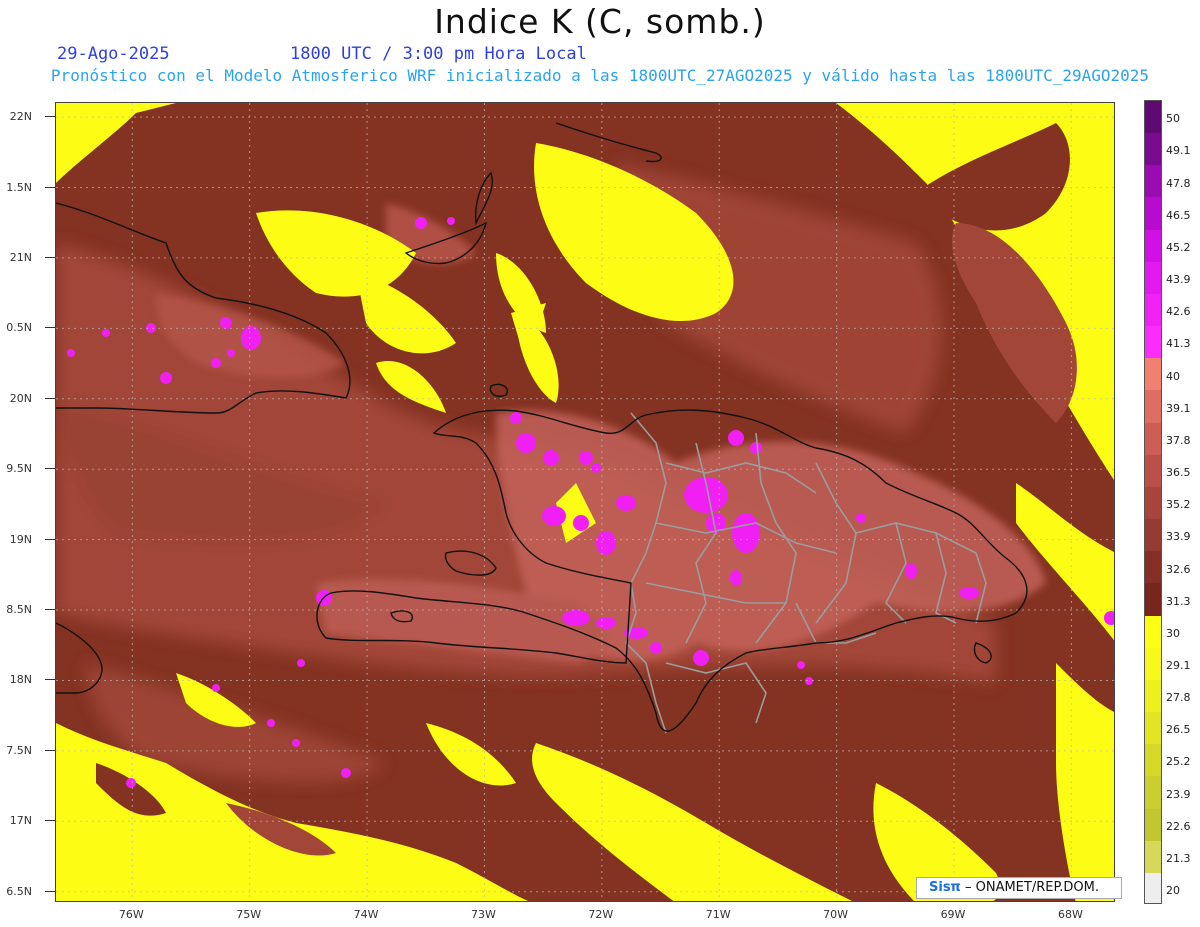  I want to click on lon-tick-label: 75W, so click(249, 914).